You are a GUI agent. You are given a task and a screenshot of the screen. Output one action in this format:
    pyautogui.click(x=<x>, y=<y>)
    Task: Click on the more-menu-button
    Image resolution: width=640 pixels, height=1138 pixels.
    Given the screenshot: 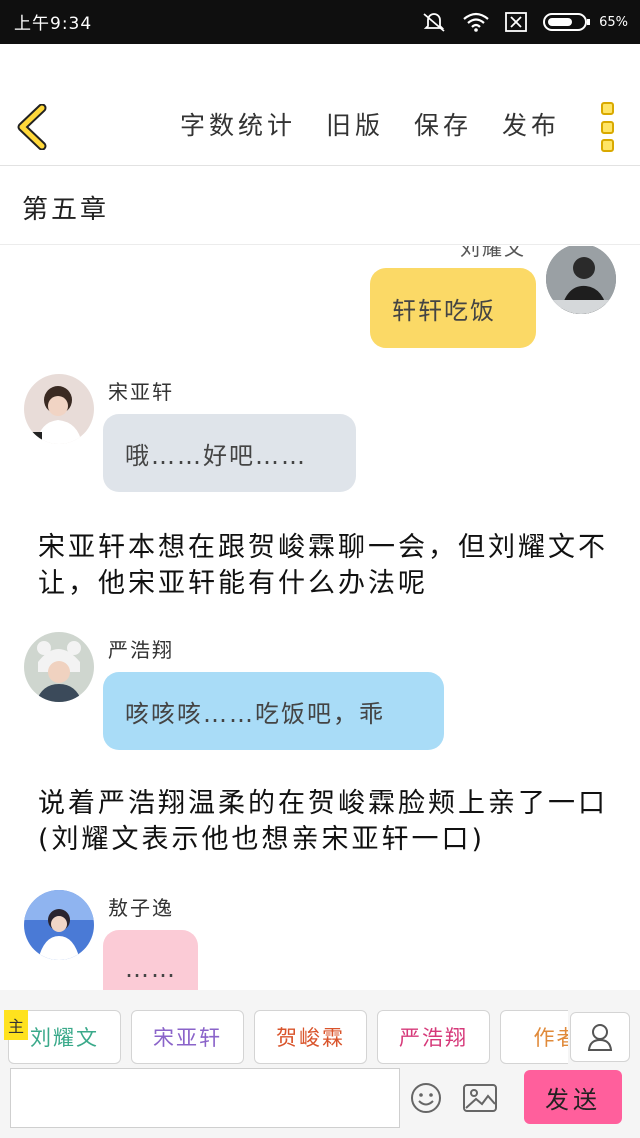 What is the action you would take?
    pyautogui.click(x=607, y=127)
    